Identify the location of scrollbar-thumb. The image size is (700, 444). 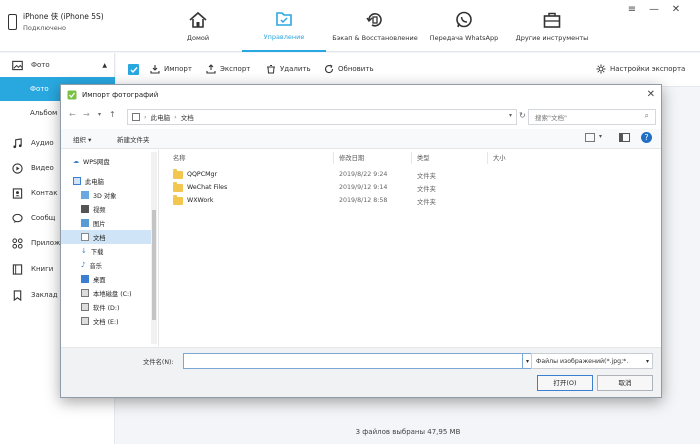
(154, 265).